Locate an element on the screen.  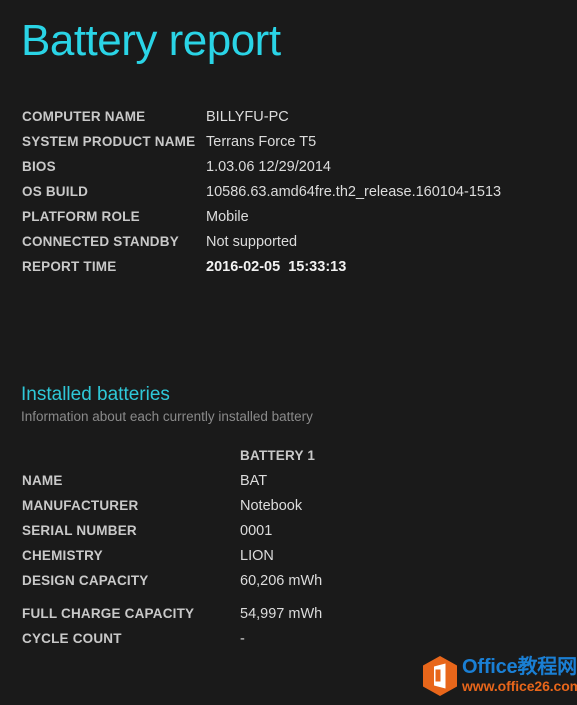
row-value: Terrans Force T5 is located at coordinates (261, 142).